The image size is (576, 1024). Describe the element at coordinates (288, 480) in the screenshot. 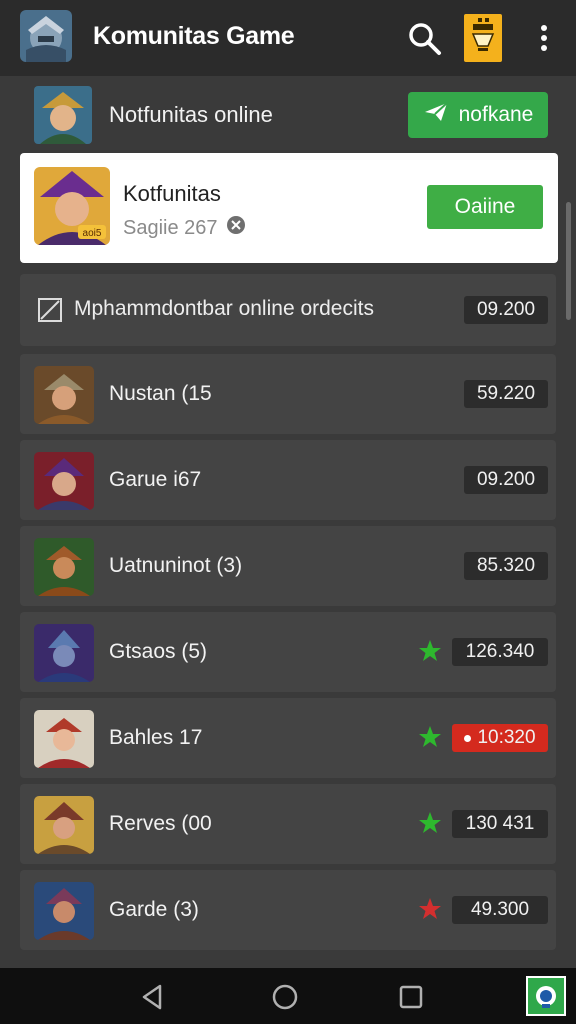

I see `list-item: Garue i67 09.200` at that location.